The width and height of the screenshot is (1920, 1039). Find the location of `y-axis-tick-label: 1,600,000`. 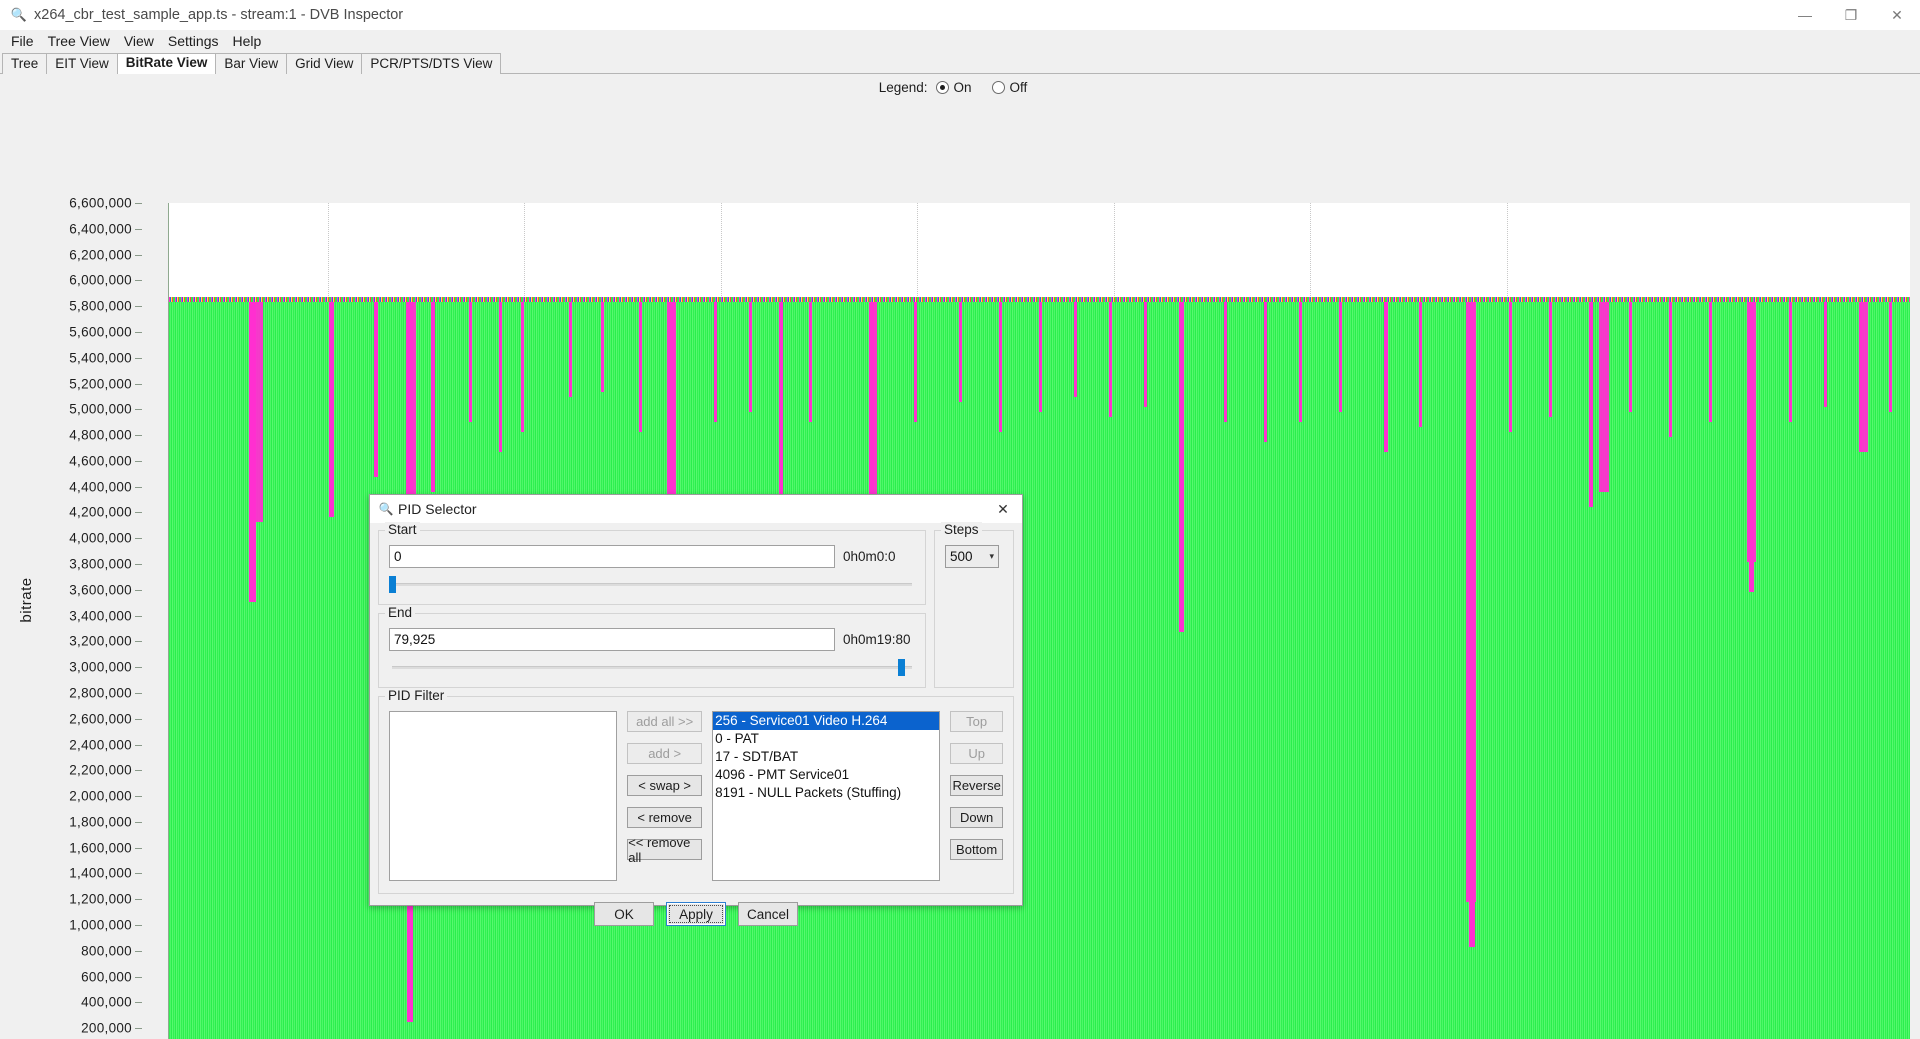

y-axis-tick-label: 1,600,000 is located at coordinates (100, 848).